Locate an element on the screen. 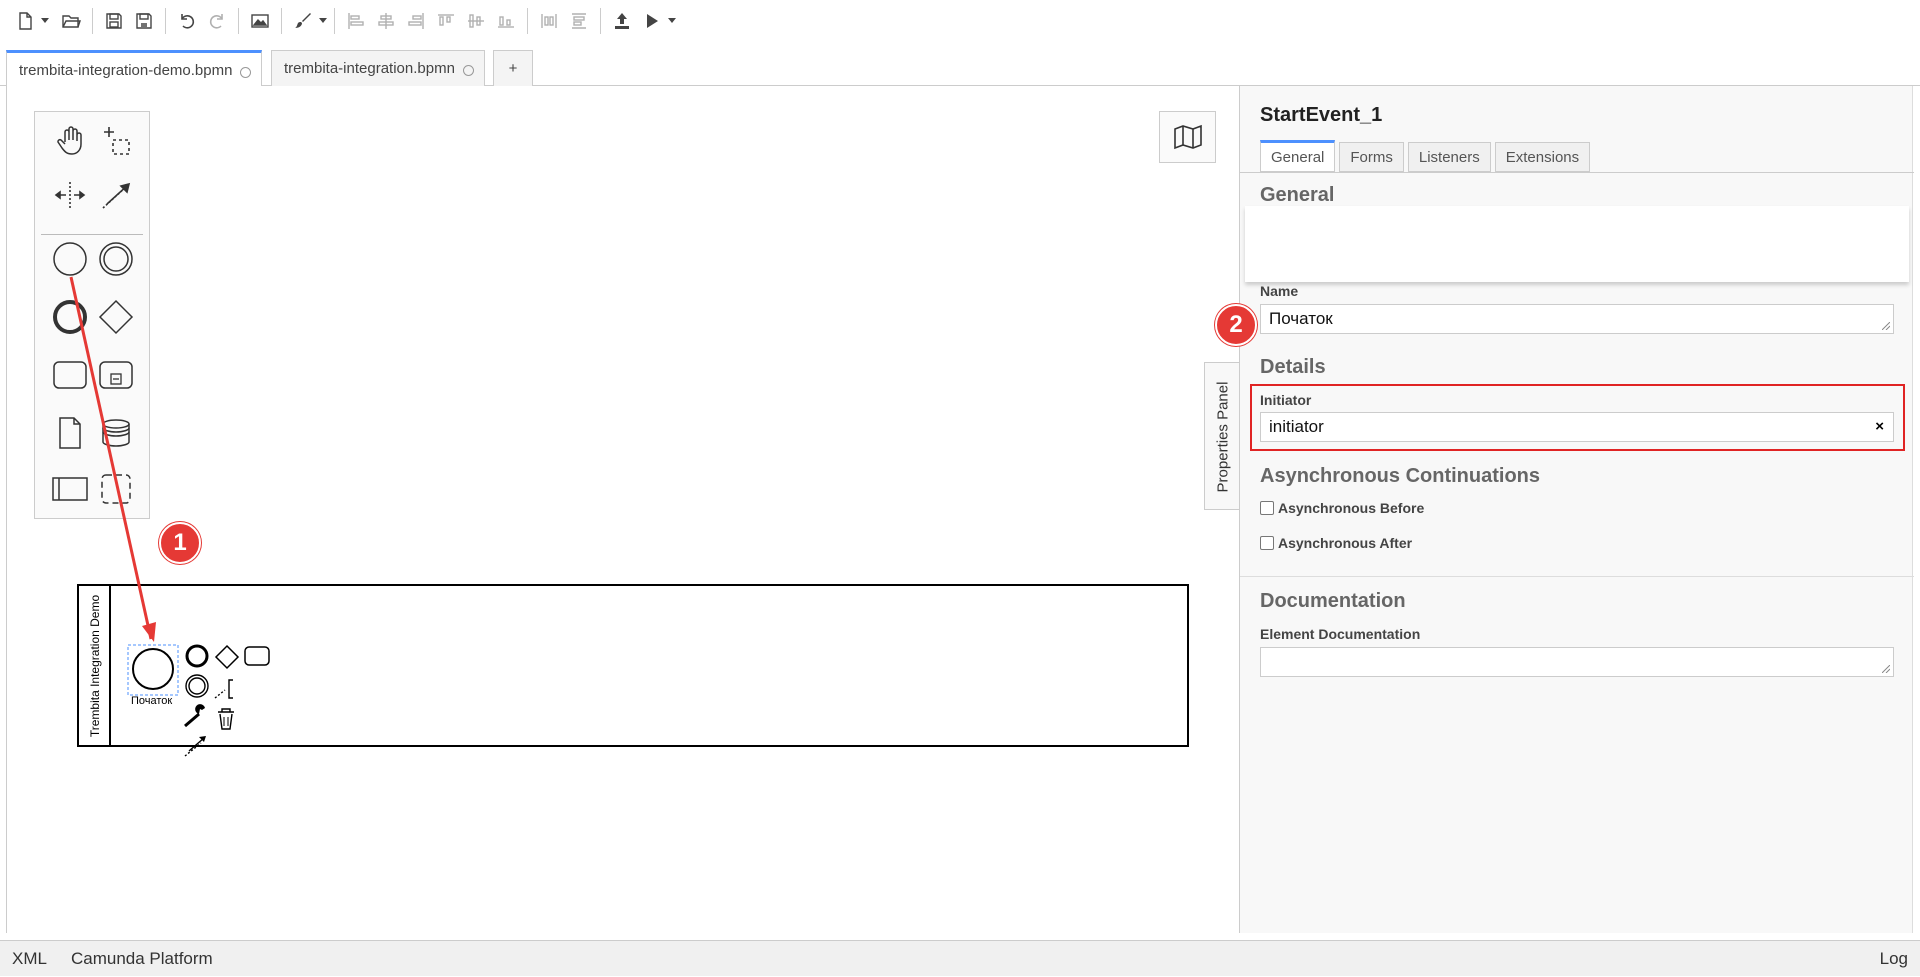 Image resolution: width=1920 pixels, height=977 pixels. run-icon is located at coordinates (652, 21).